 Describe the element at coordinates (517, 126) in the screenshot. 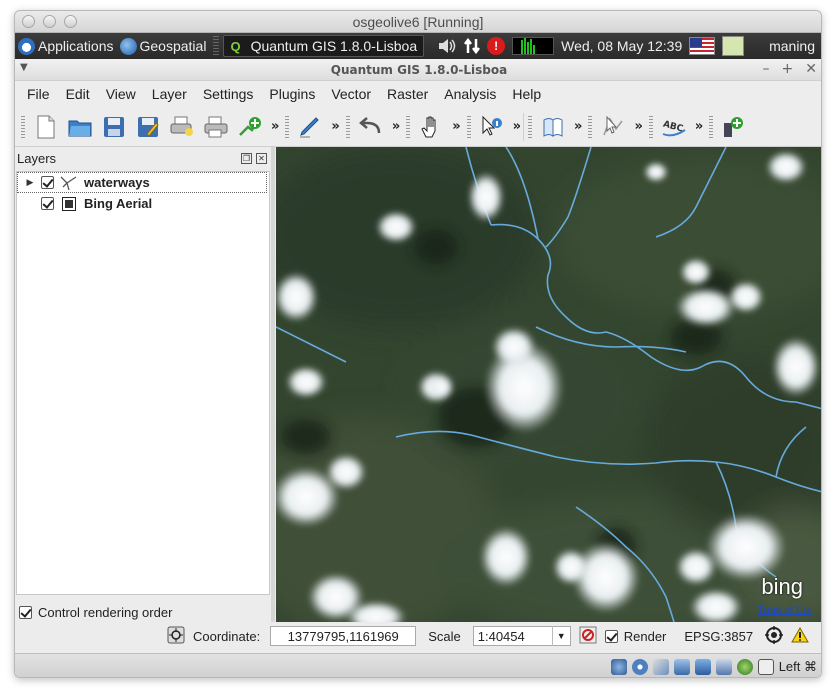

I see `toolbar-more-5: »` at that location.